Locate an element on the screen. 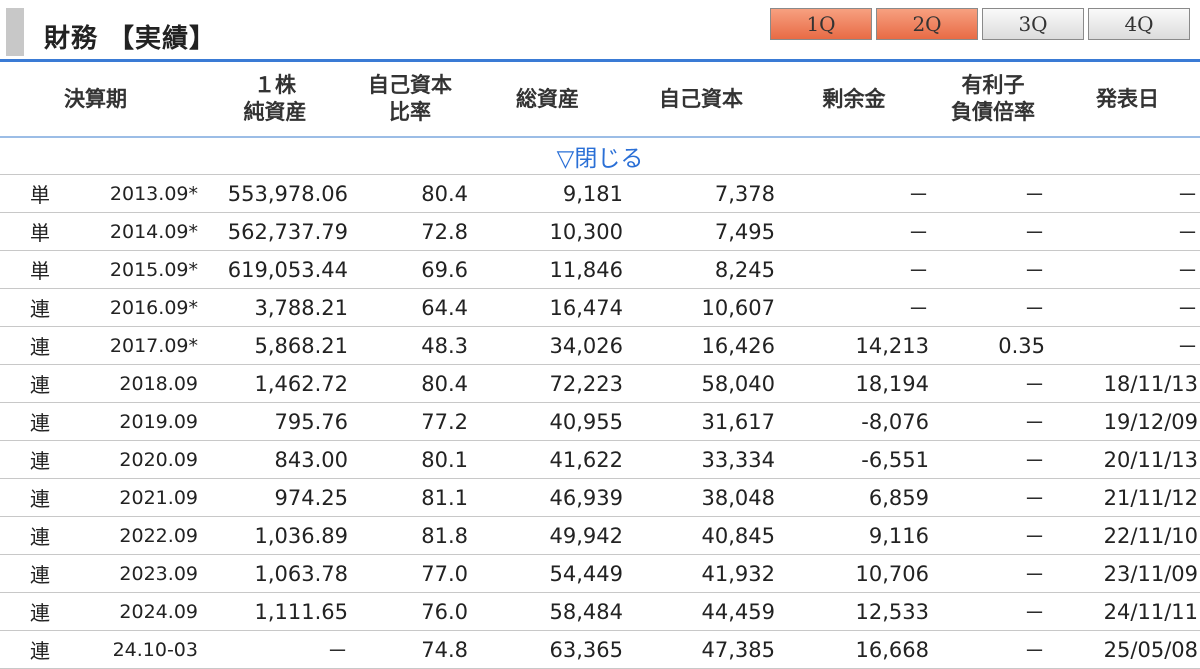 This screenshot has height=669, width=1200. table-row: 単 2014.09* 562,737.79 72.8 10,300 7,495 －－－ is located at coordinates (600, 231).